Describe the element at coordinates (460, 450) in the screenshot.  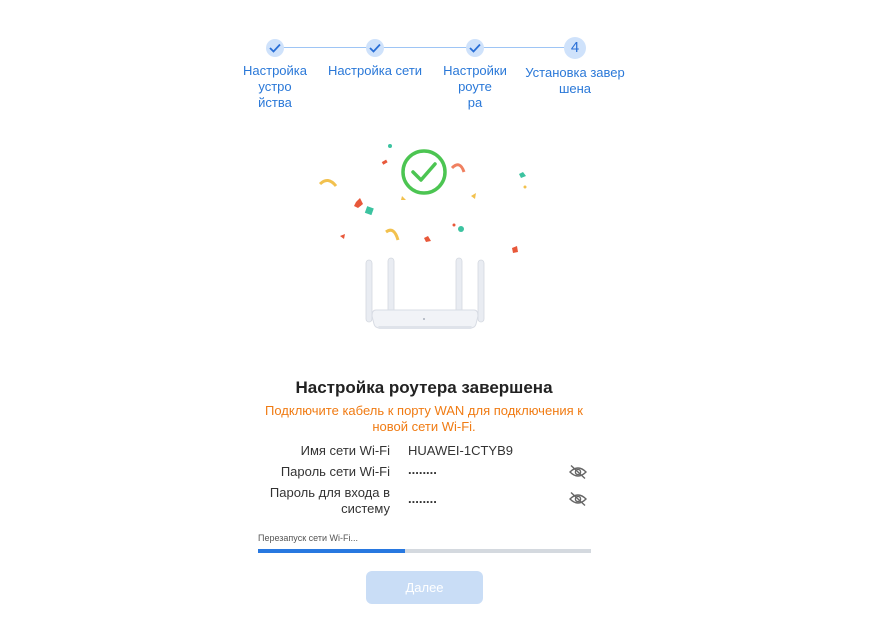
I see `wifi-name-value: HUAWEI-1CTYB9` at that location.